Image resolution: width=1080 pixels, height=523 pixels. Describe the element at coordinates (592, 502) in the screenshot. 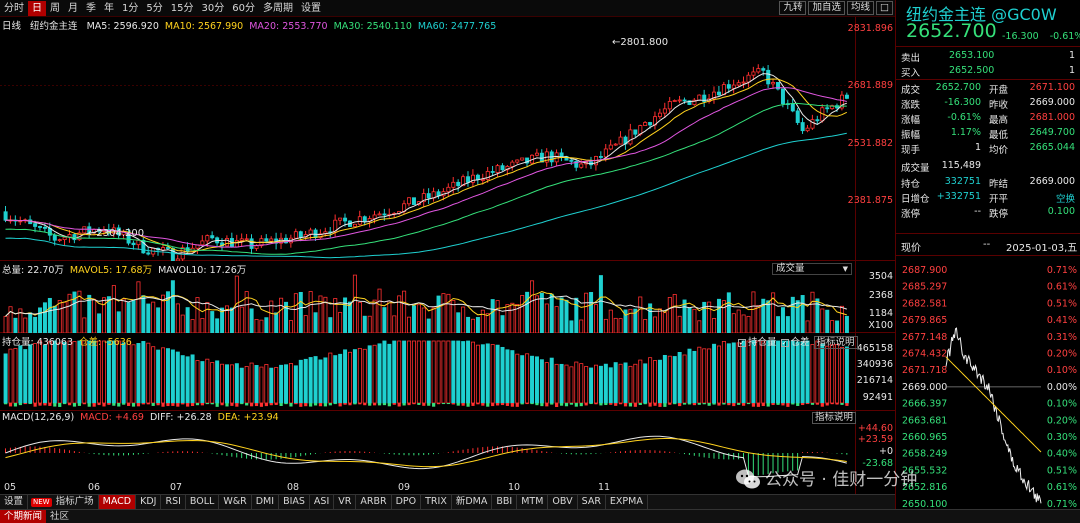

I see `indicator-tab: SAR` at that location.